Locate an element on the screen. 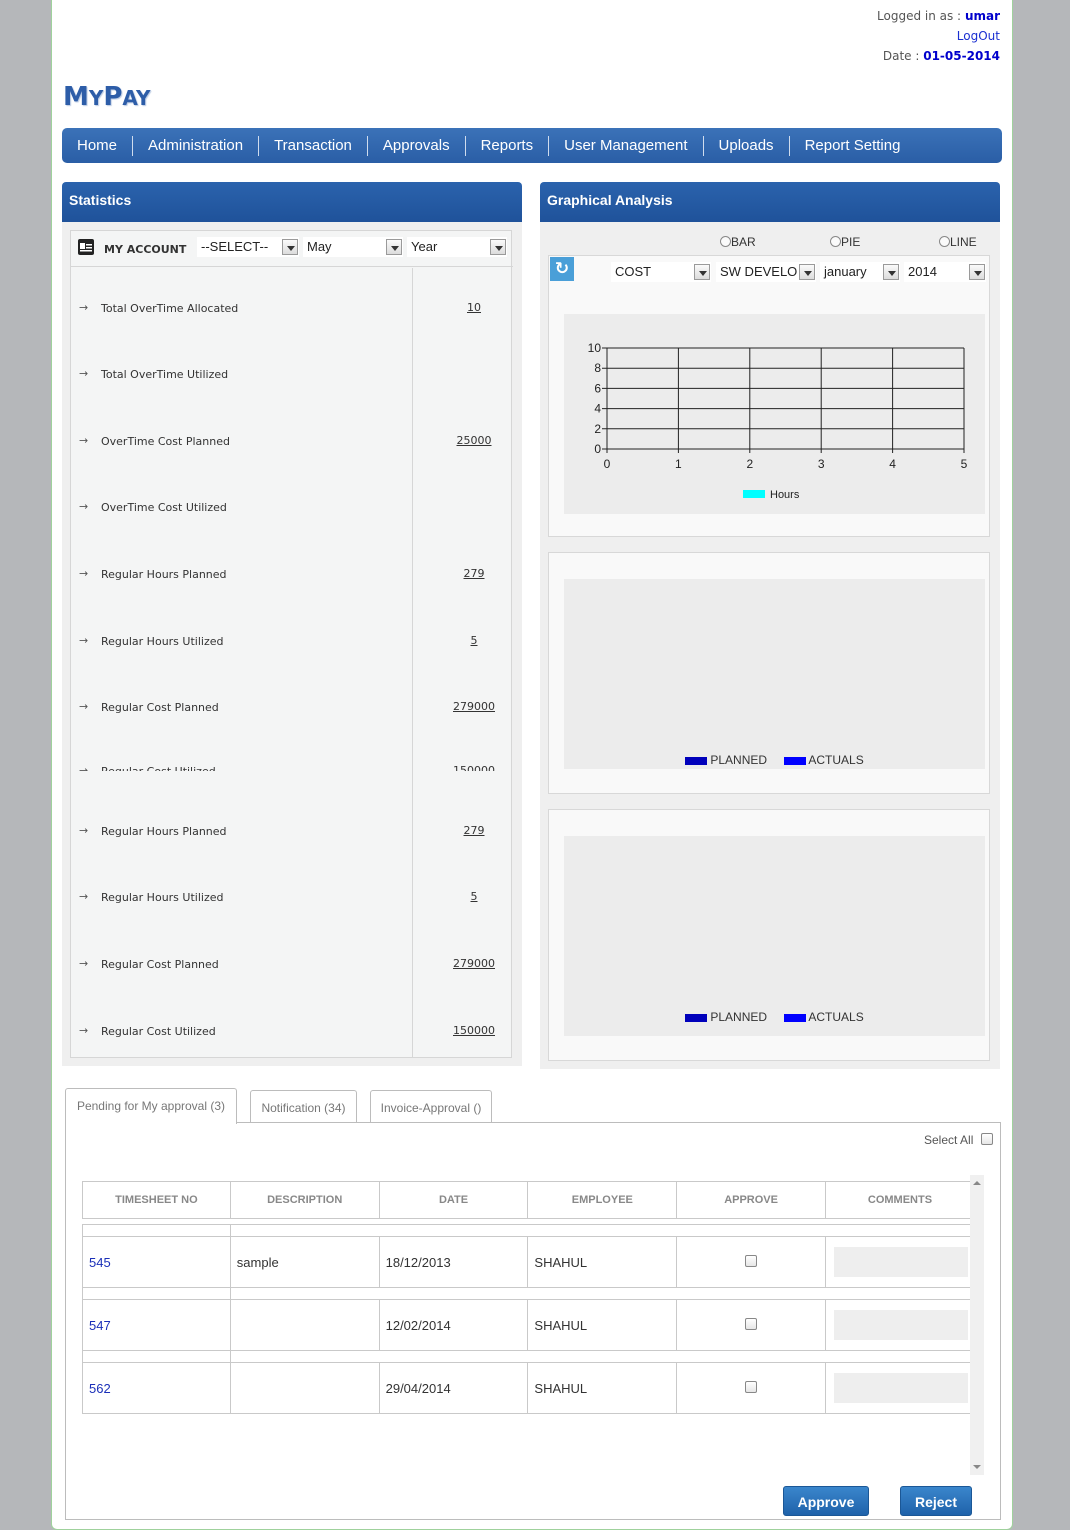 The width and height of the screenshot is (1070, 1530). refresh-icon: ↻ is located at coordinates (562, 269).